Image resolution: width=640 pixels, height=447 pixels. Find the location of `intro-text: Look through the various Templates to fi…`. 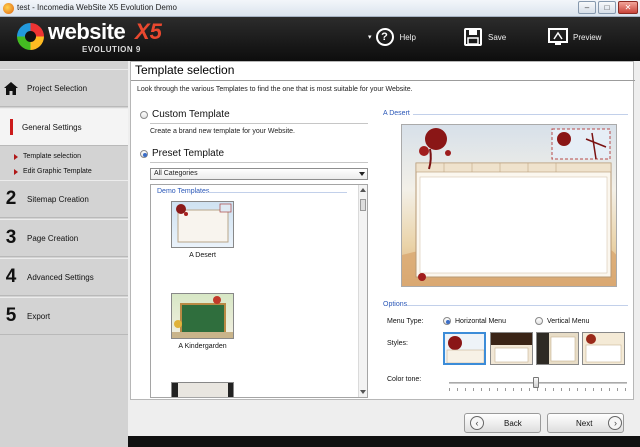

intro-text: Look through the various Templates to fi… is located at coordinates (275, 89).